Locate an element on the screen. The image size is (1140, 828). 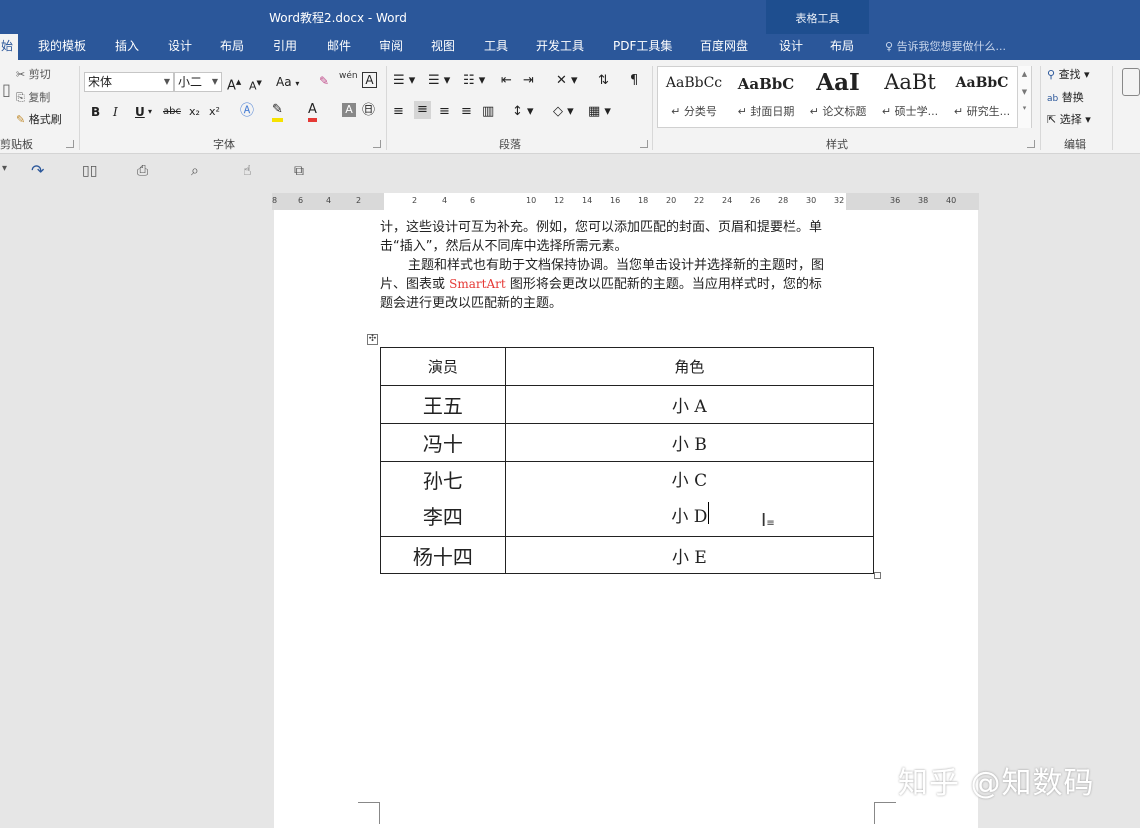
format-painter-button: ✎ 格式刷 is located at coordinates (39, 119).